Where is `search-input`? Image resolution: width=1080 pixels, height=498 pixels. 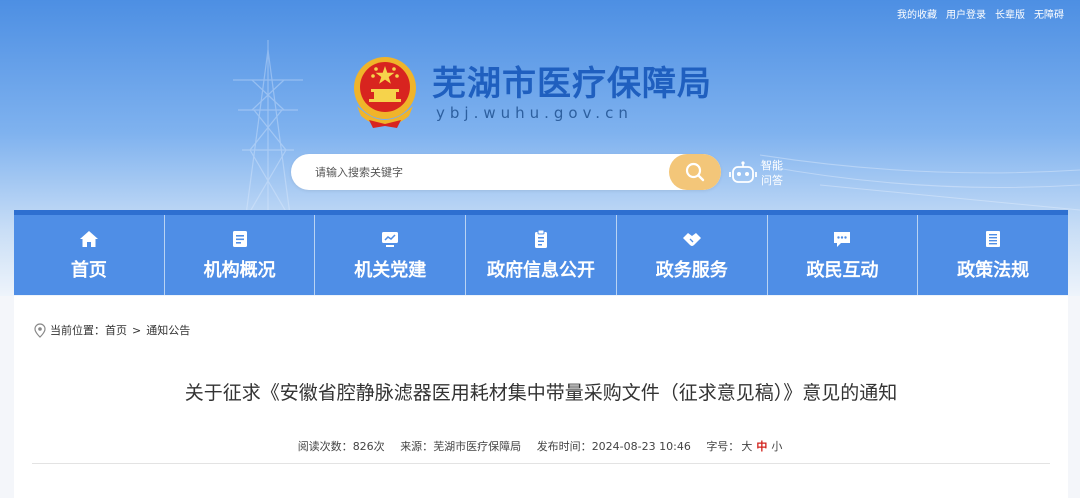 search-input is located at coordinates (480, 172).